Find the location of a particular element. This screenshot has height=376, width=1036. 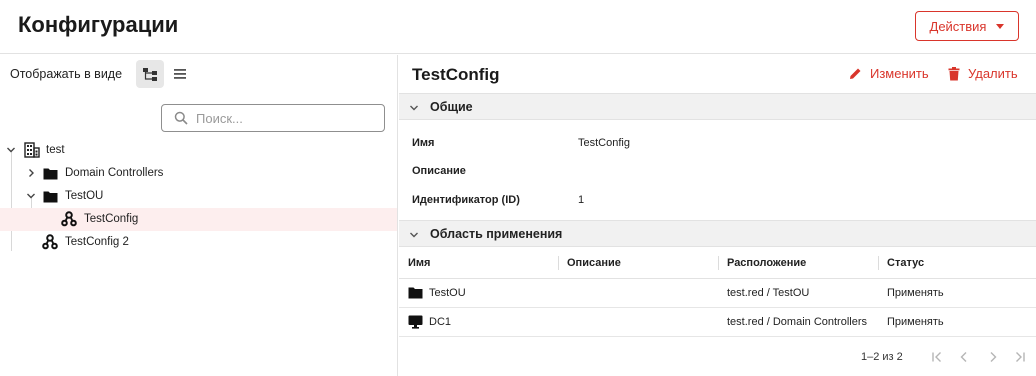

edit-button: Изменить is located at coordinates (889, 73).